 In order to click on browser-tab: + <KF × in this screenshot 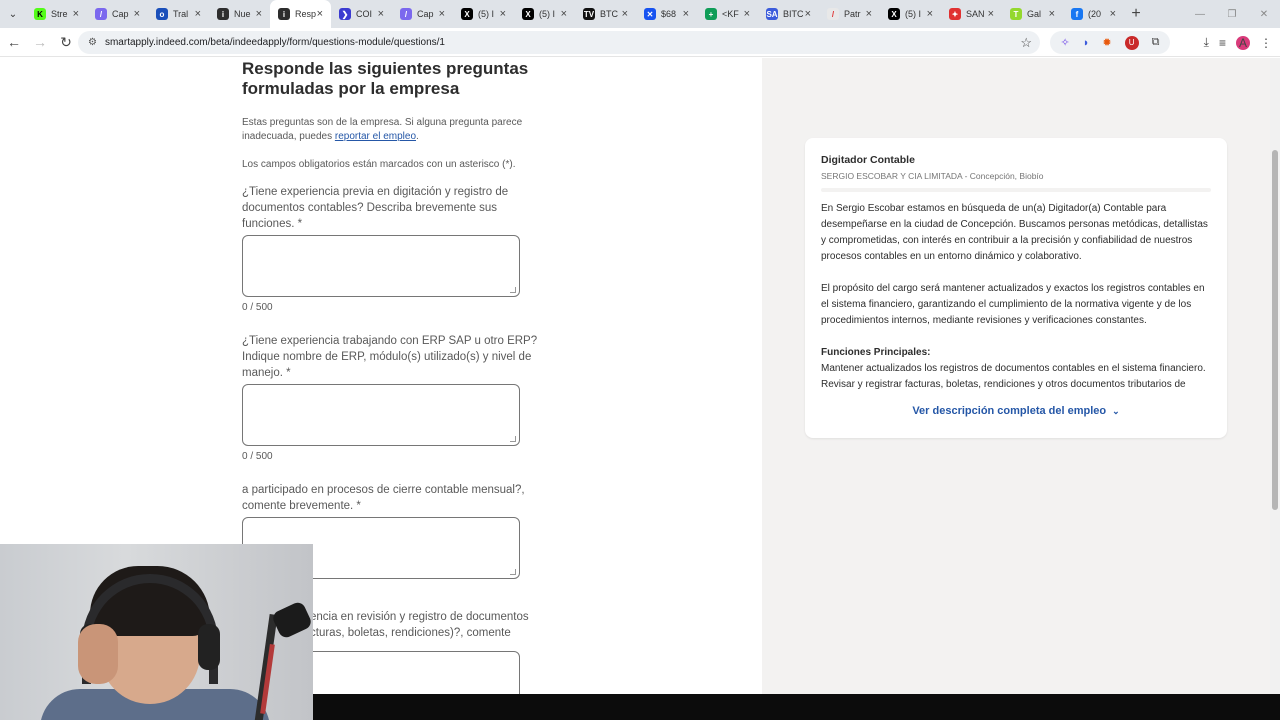, I will do `click(727, 14)`.